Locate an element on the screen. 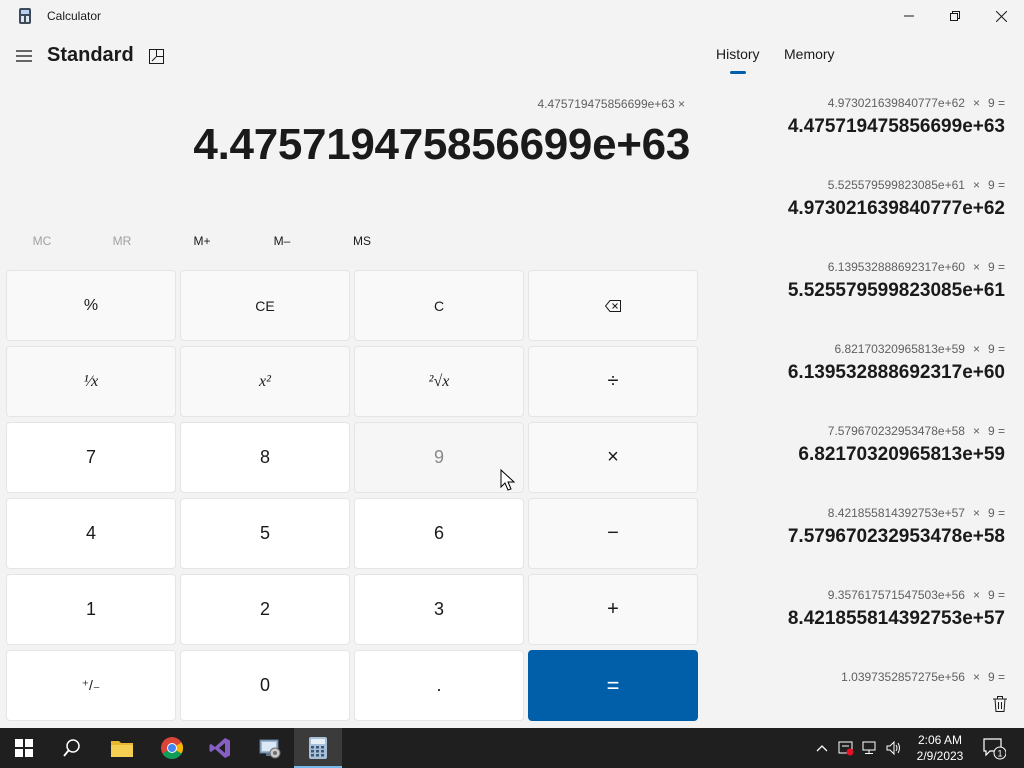 This screenshot has width=1024, height=768. taskbar-chrome is located at coordinates (172, 748).